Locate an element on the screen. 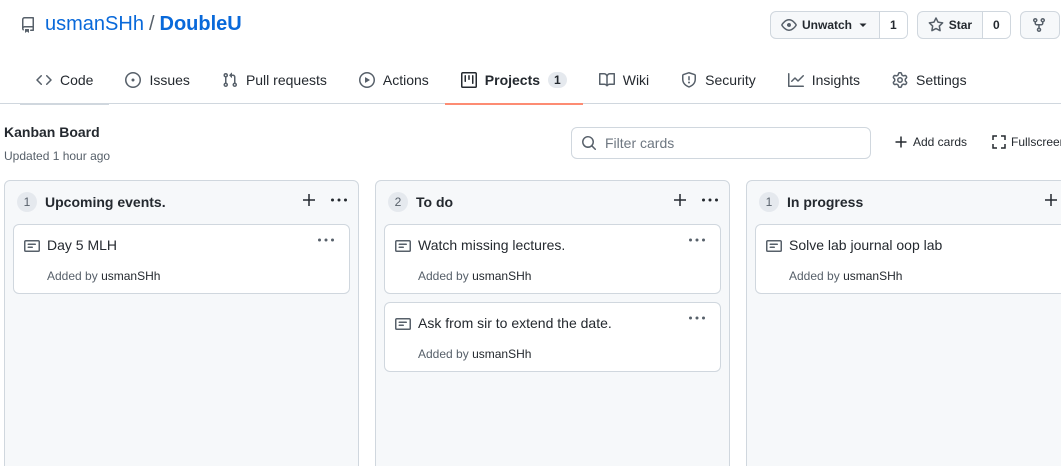  search-icon is located at coordinates (589, 143).